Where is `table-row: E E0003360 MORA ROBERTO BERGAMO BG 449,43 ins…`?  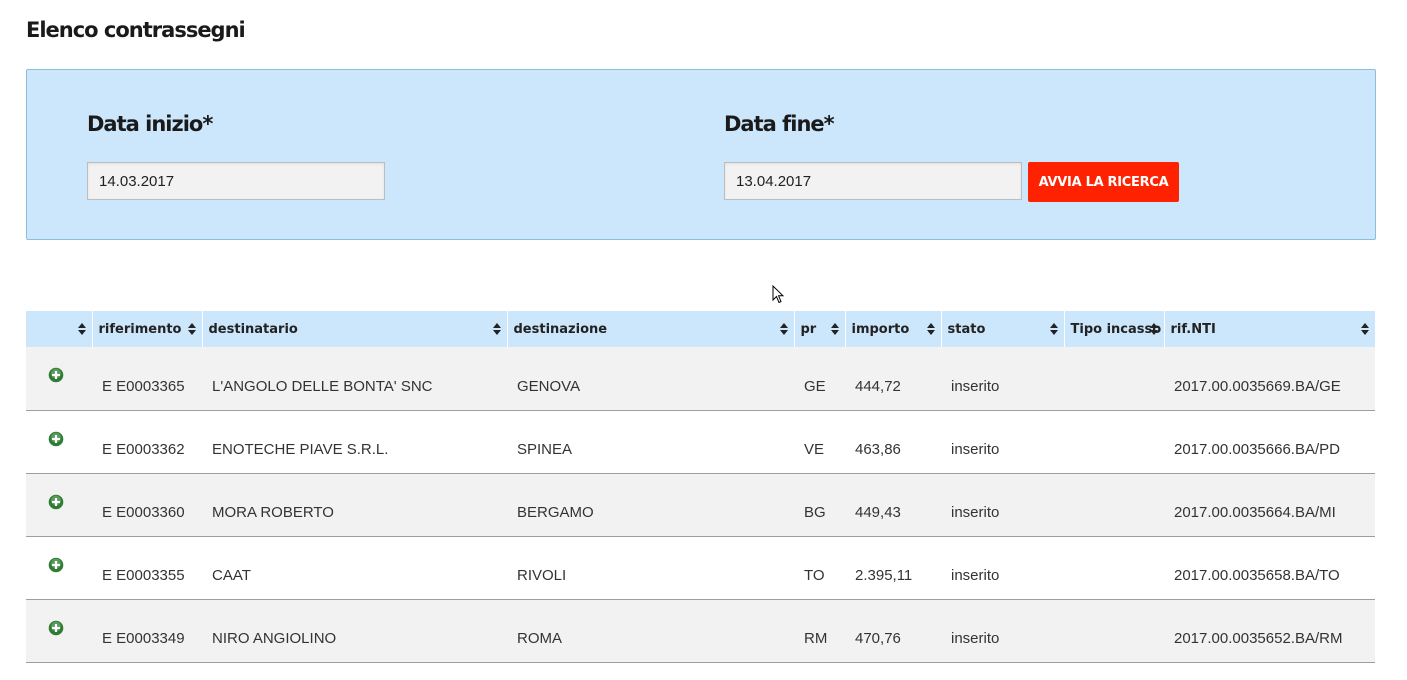 table-row: E E0003360 MORA ROBERTO BERGAMO BG 449,43 ins… is located at coordinates (700, 505).